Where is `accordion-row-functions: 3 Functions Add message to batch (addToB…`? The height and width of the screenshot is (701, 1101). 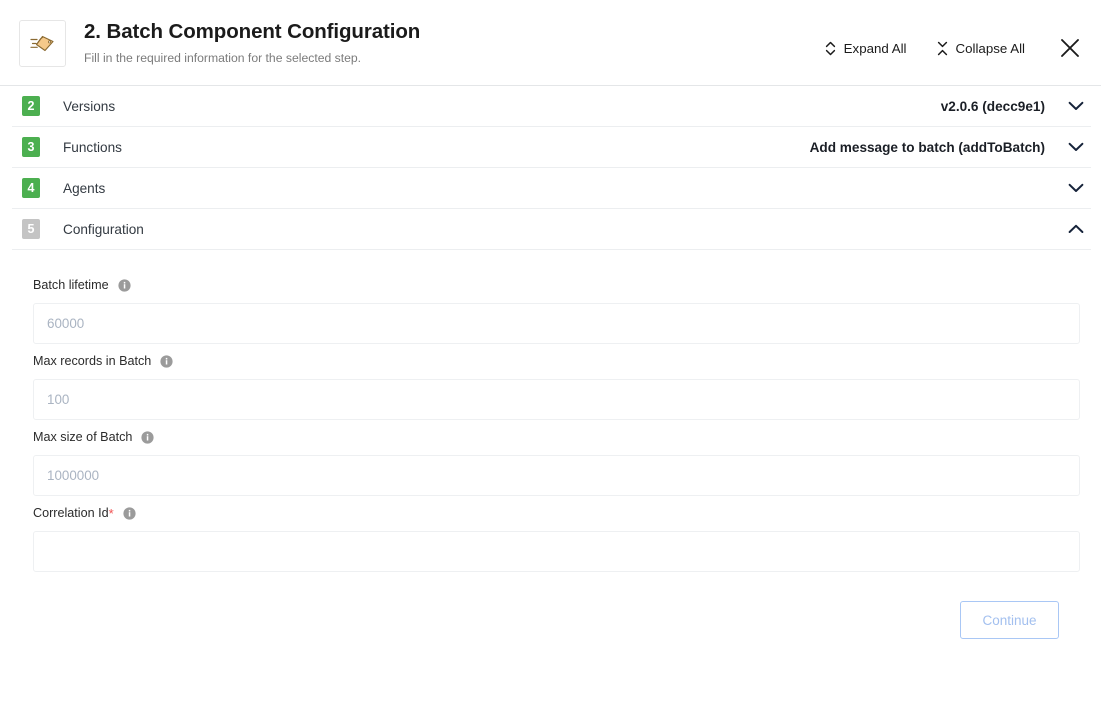 accordion-row-functions: 3 Functions Add message to batch (addToB… is located at coordinates (551, 147).